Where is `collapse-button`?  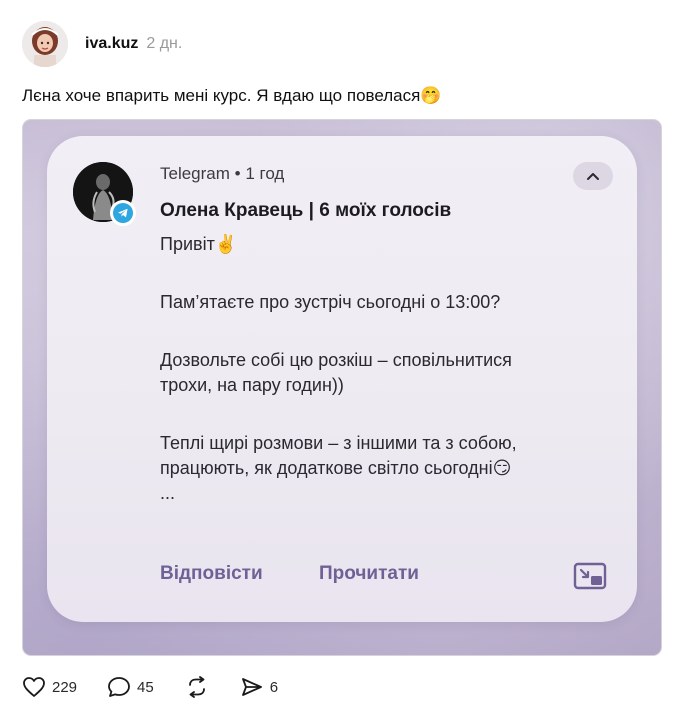
collapse-button is located at coordinates (593, 176).